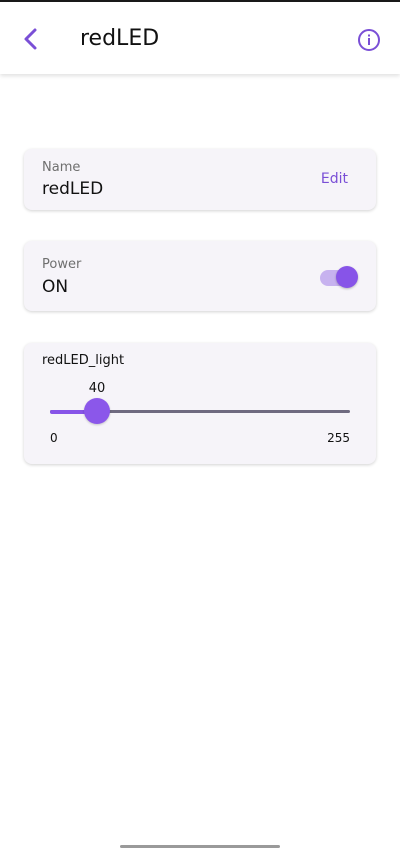 The height and width of the screenshot is (850, 400). What do you see at coordinates (334, 179) in the screenshot?
I see `edit-button: Edit` at bounding box center [334, 179].